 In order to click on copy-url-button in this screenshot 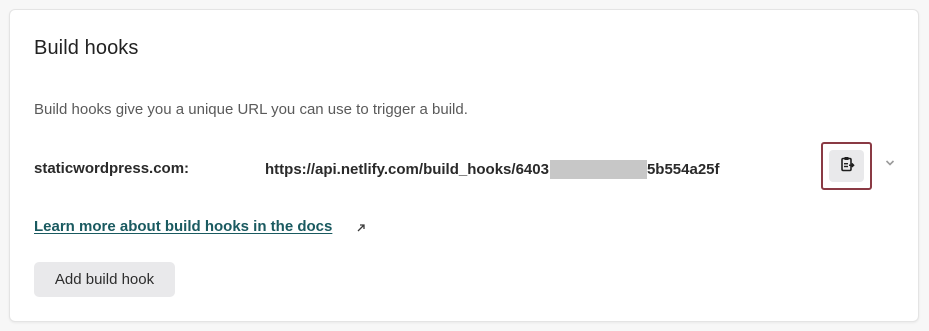, I will do `click(846, 166)`.